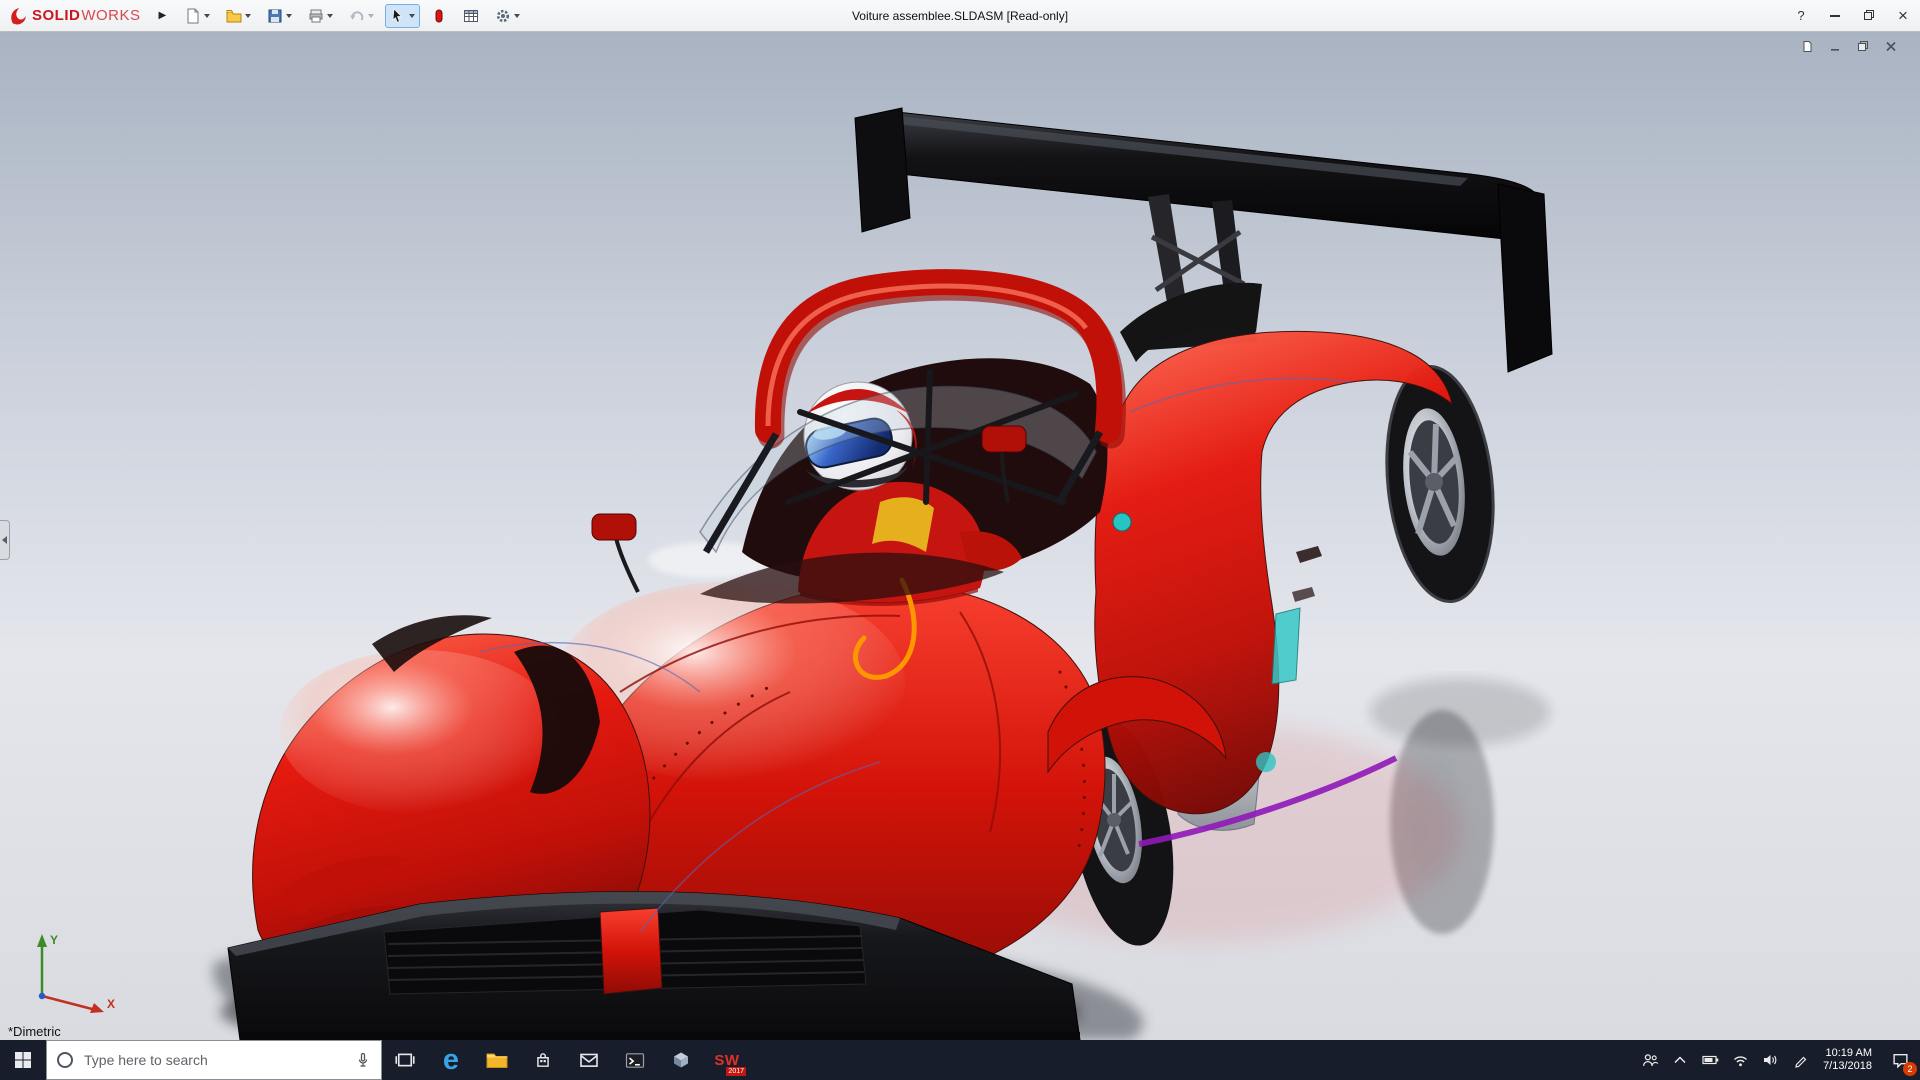 The width and height of the screenshot is (1920, 1080). I want to click on design-table-button, so click(471, 16).